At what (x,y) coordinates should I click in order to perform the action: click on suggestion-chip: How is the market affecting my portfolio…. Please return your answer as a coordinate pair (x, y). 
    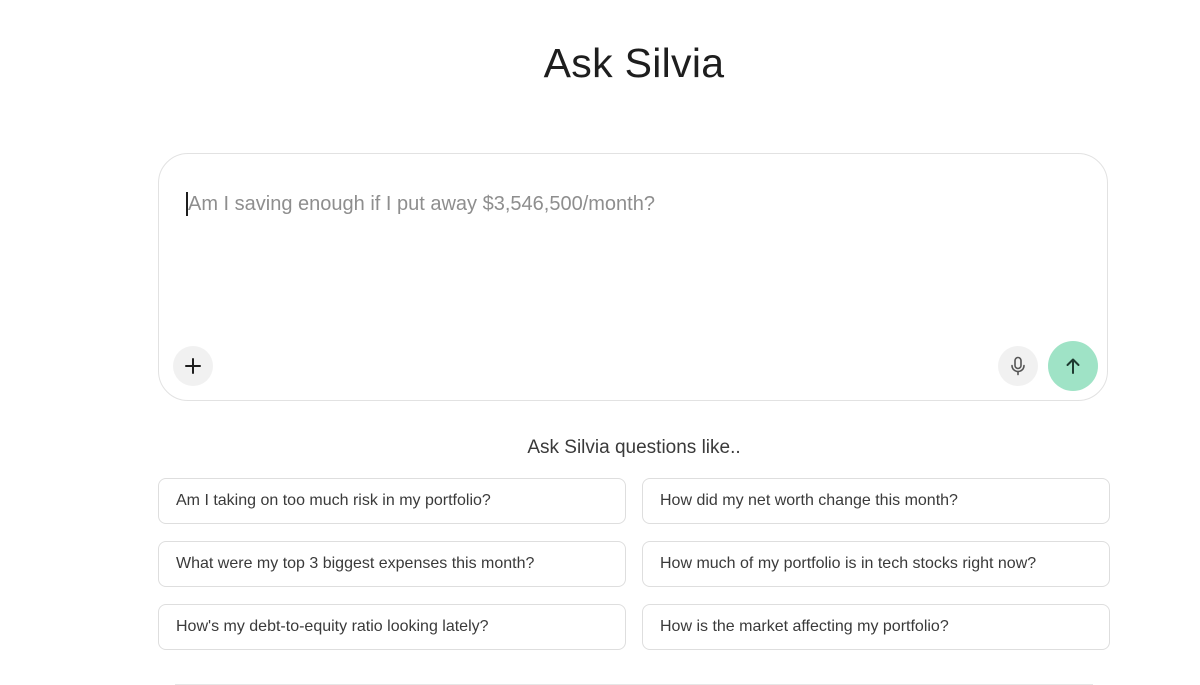
    Looking at the image, I should click on (876, 627).